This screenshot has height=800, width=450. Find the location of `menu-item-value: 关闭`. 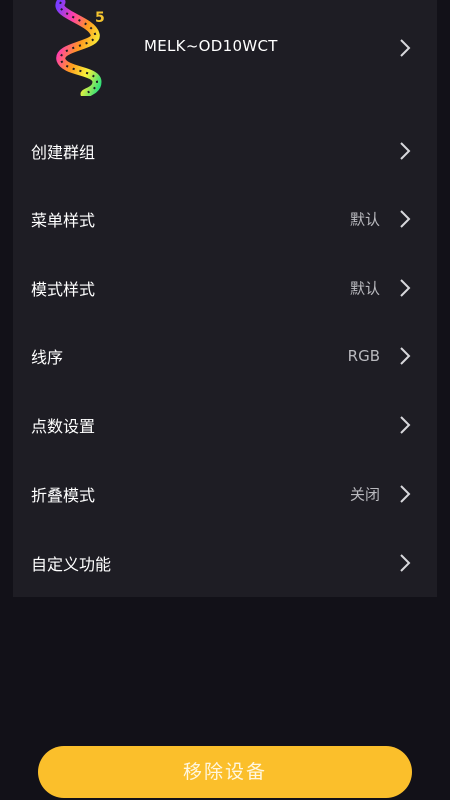

menu-item-value: 关闭 is located at coordinates (364, 494).